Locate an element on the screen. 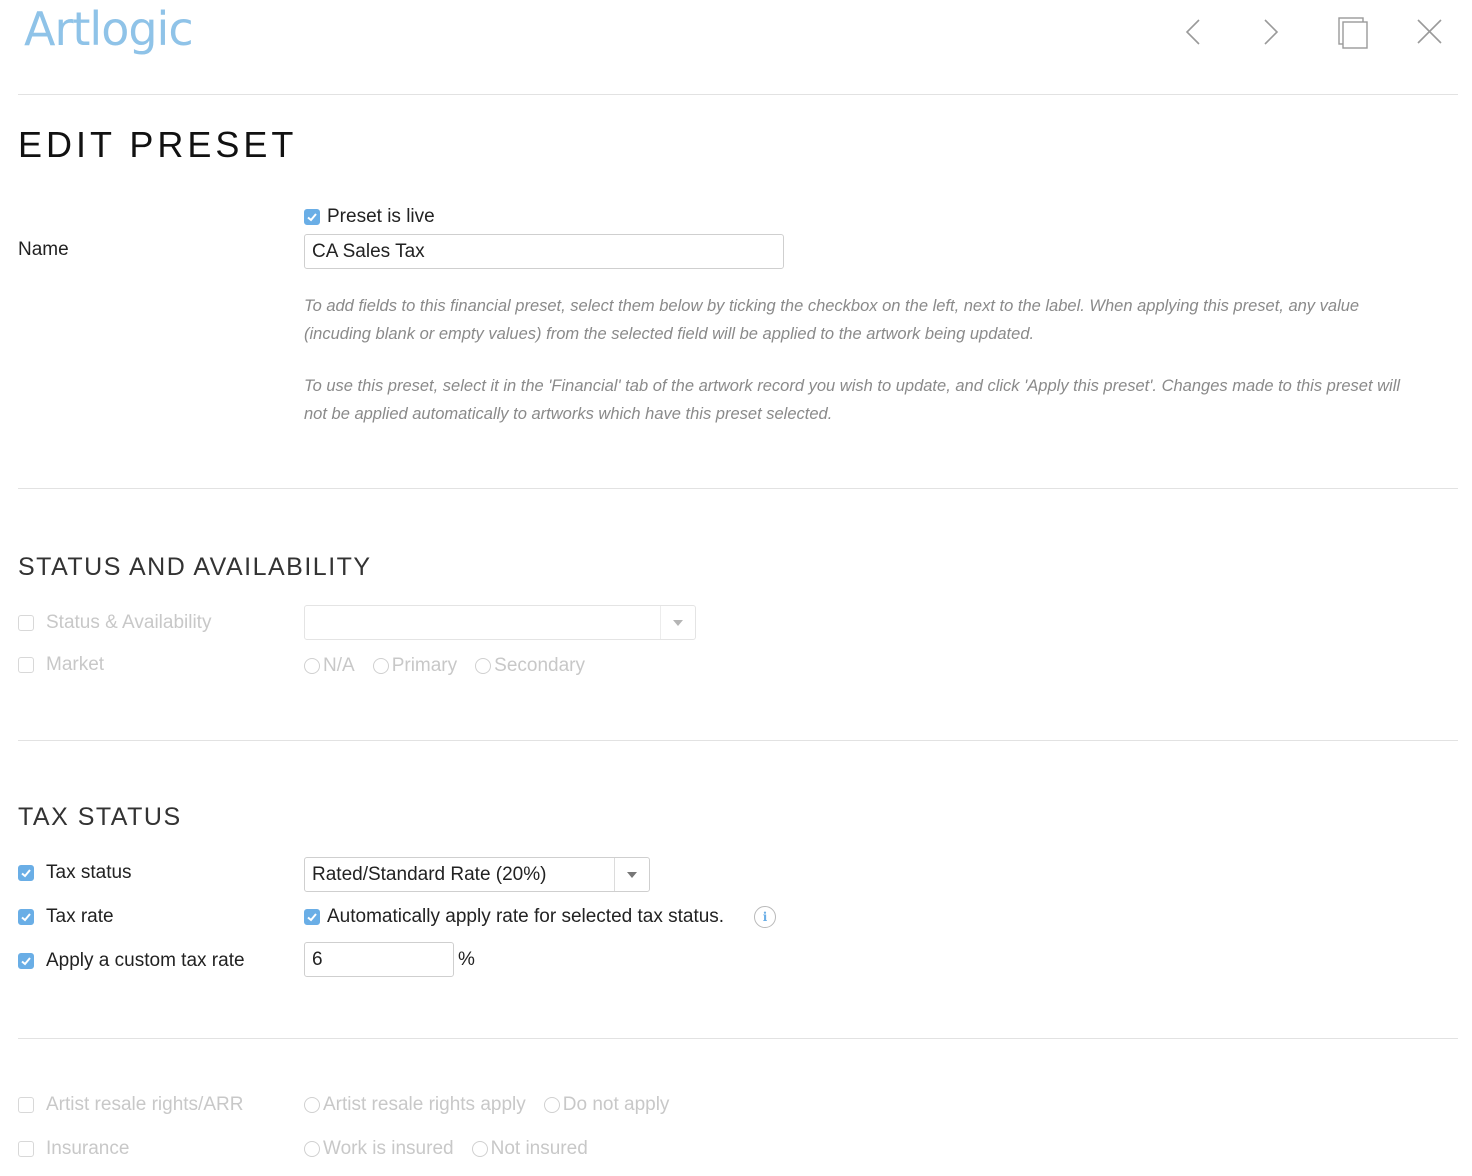 The image size is (1472, 1176). tax-rate-row-checkbox: Tax rate is located at coordinates (66, 917).